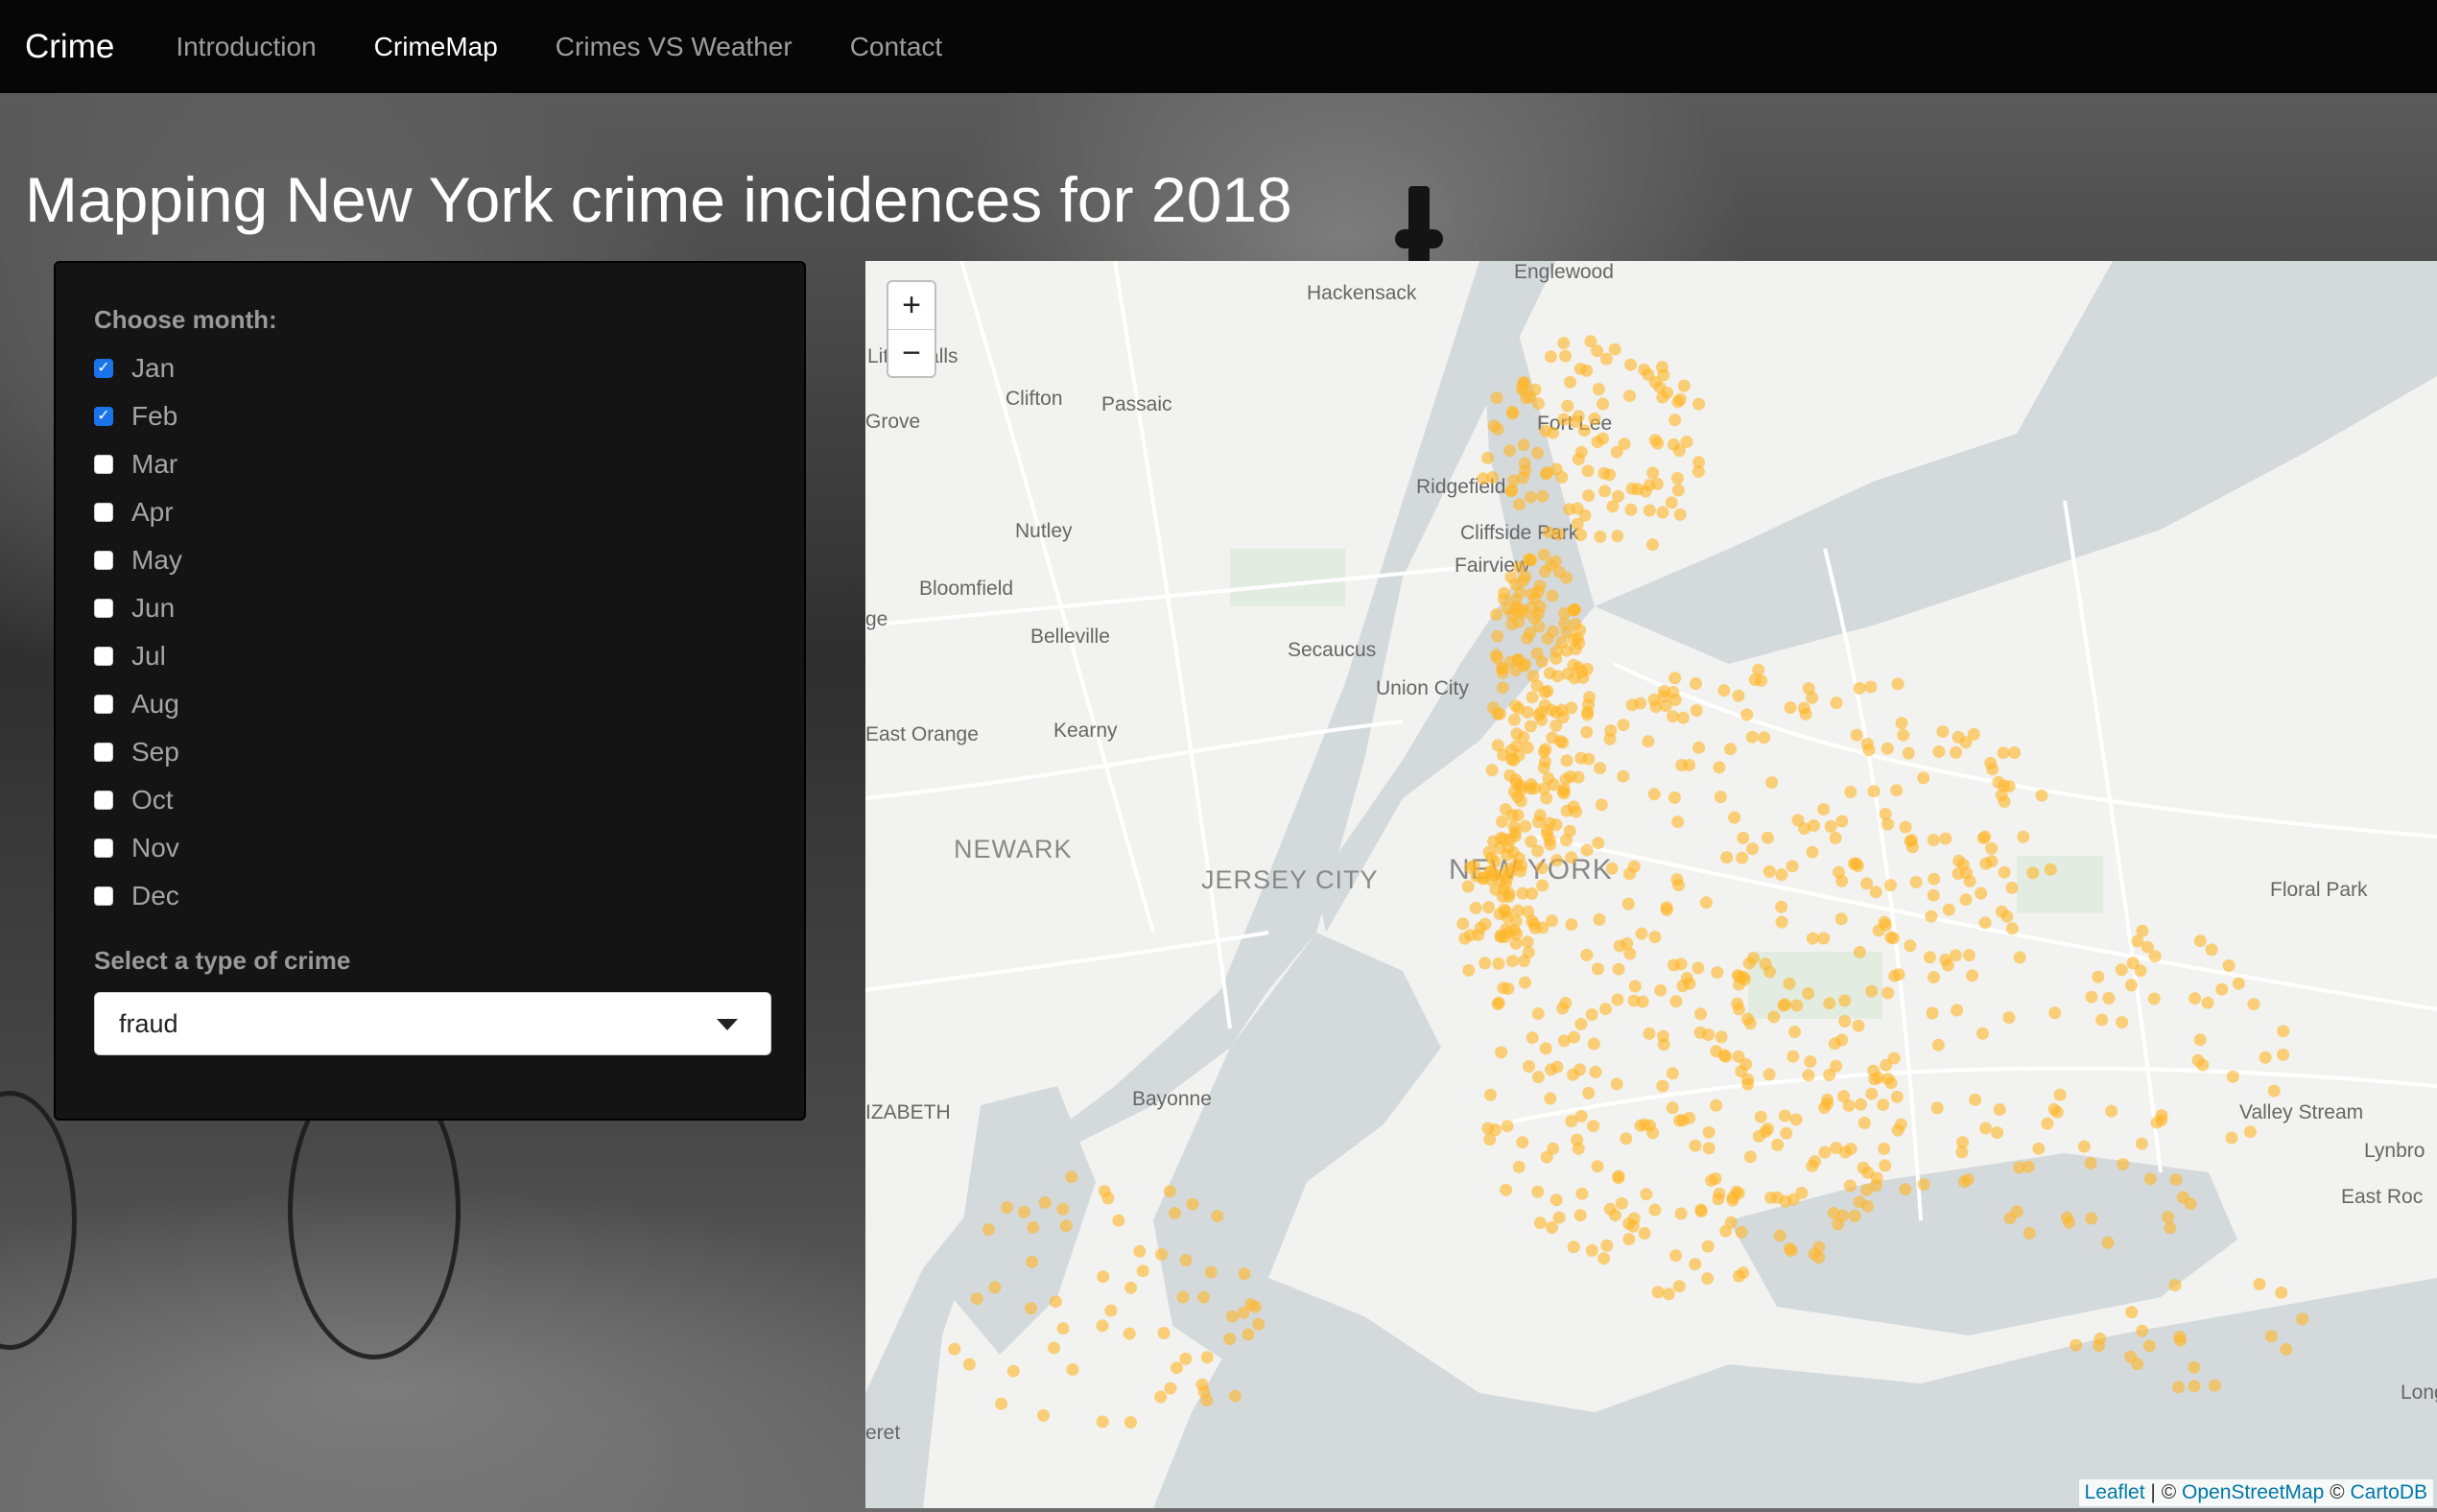  I want to click on zoom-in-button: +, so click(911, 305).